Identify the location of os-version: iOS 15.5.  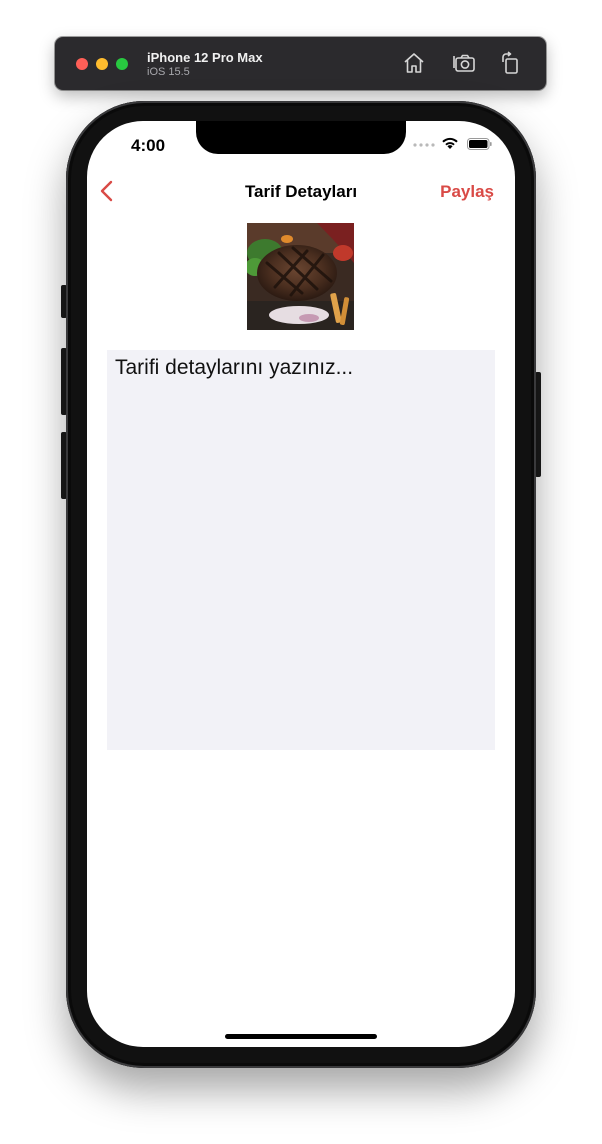
(168, 72).